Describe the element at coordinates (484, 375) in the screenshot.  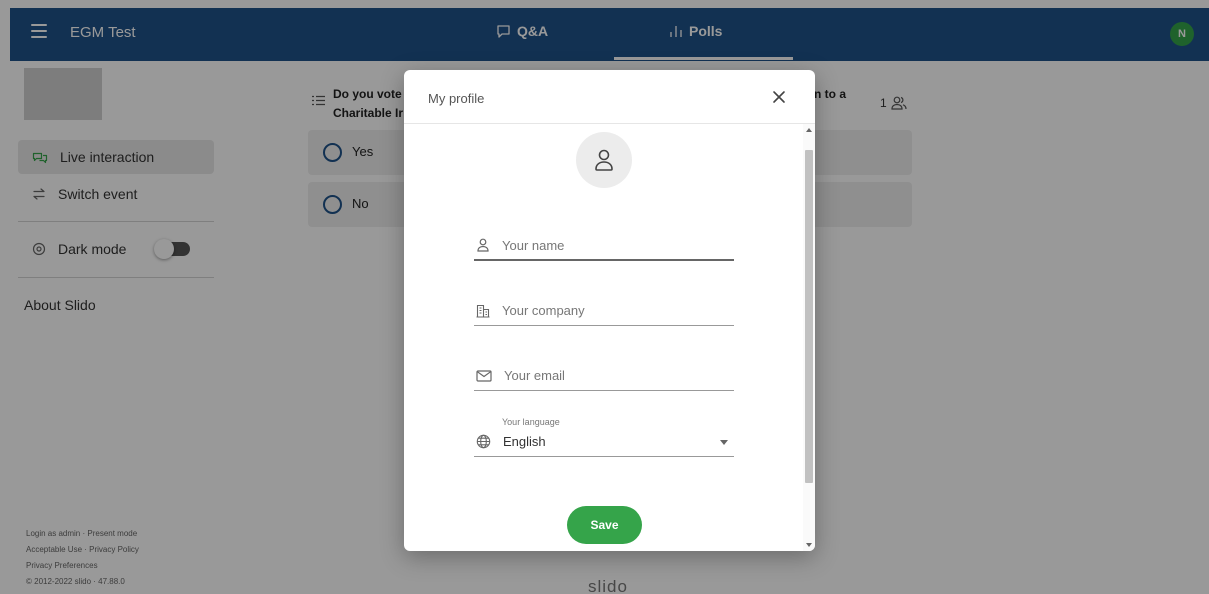
I see `mail-icon` at that location.